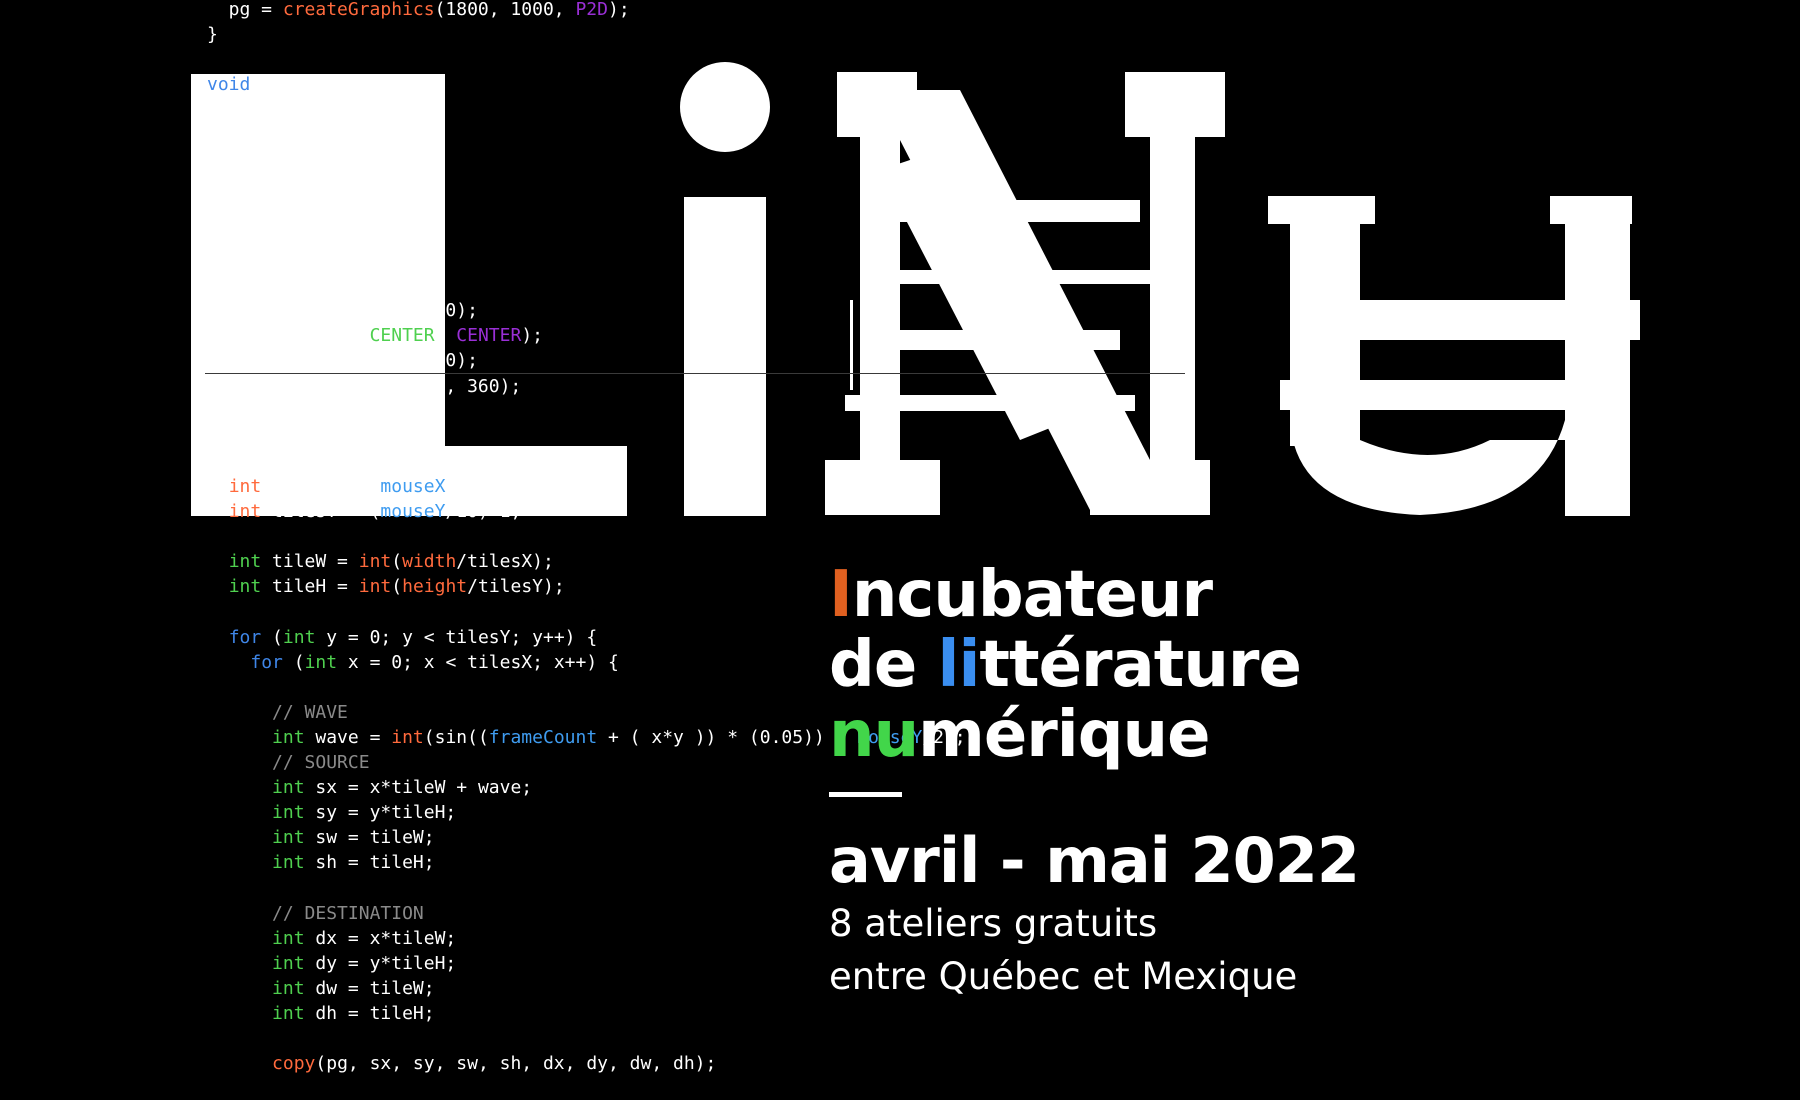 The height and width of the screenshot is (1100, 1800). Describe the element at coordinates (380, 963) in the screenshot. I see `code-token: dy = y*tileH;` at that location.